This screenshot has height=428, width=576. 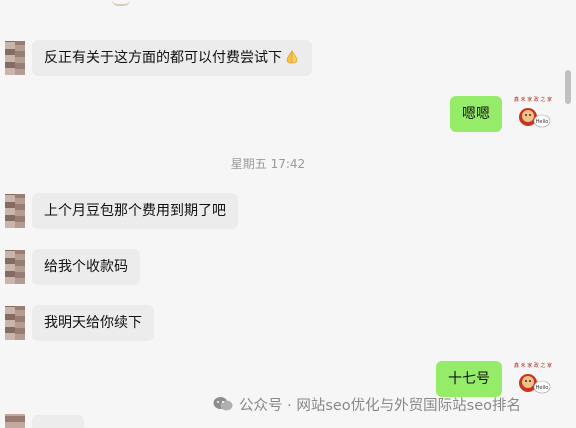 What do you see at coordinates (163, 58) in the screenshot?
I see `message-text: 反正有关于这方面的都可以付费尝试下` at bounding box center [163, 58].